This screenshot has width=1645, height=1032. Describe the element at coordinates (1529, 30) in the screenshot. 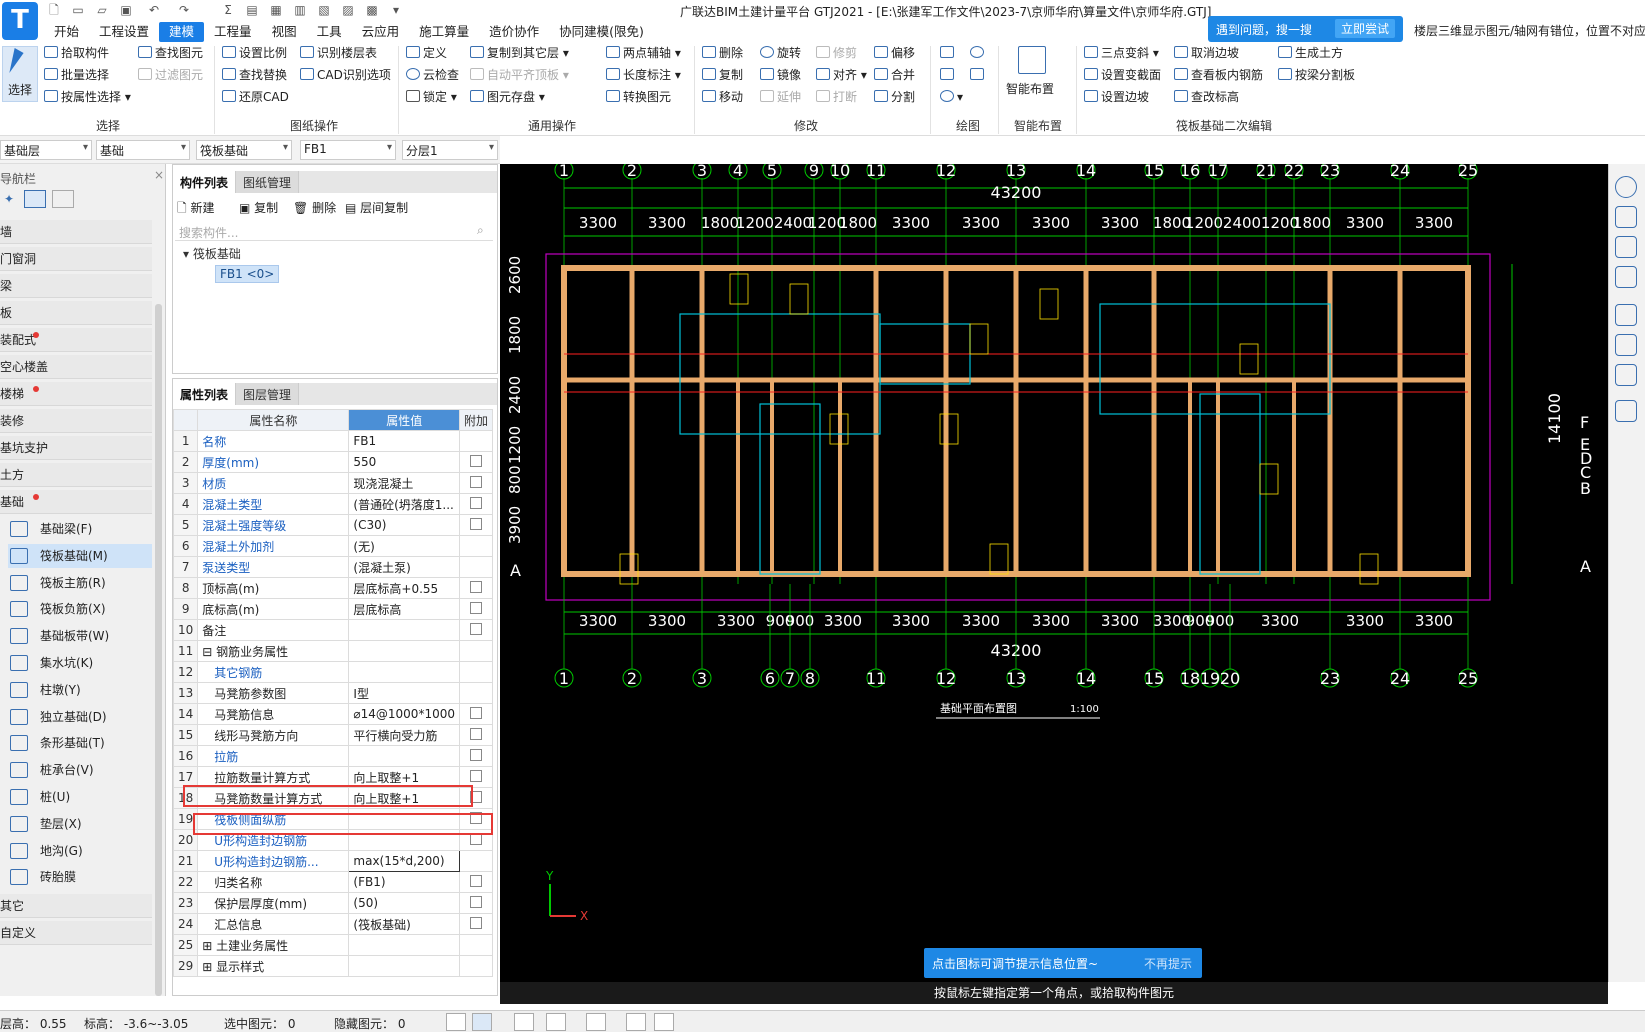

I see `notice-text: 楼层三维显示图元/轴网有错位，位置不对应` at that location.